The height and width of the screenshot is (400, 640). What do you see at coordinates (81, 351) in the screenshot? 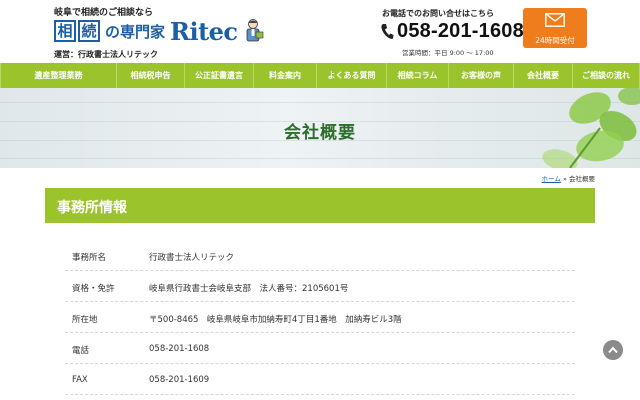
I see `row-label: 電話` at bounding box center [81, 351].